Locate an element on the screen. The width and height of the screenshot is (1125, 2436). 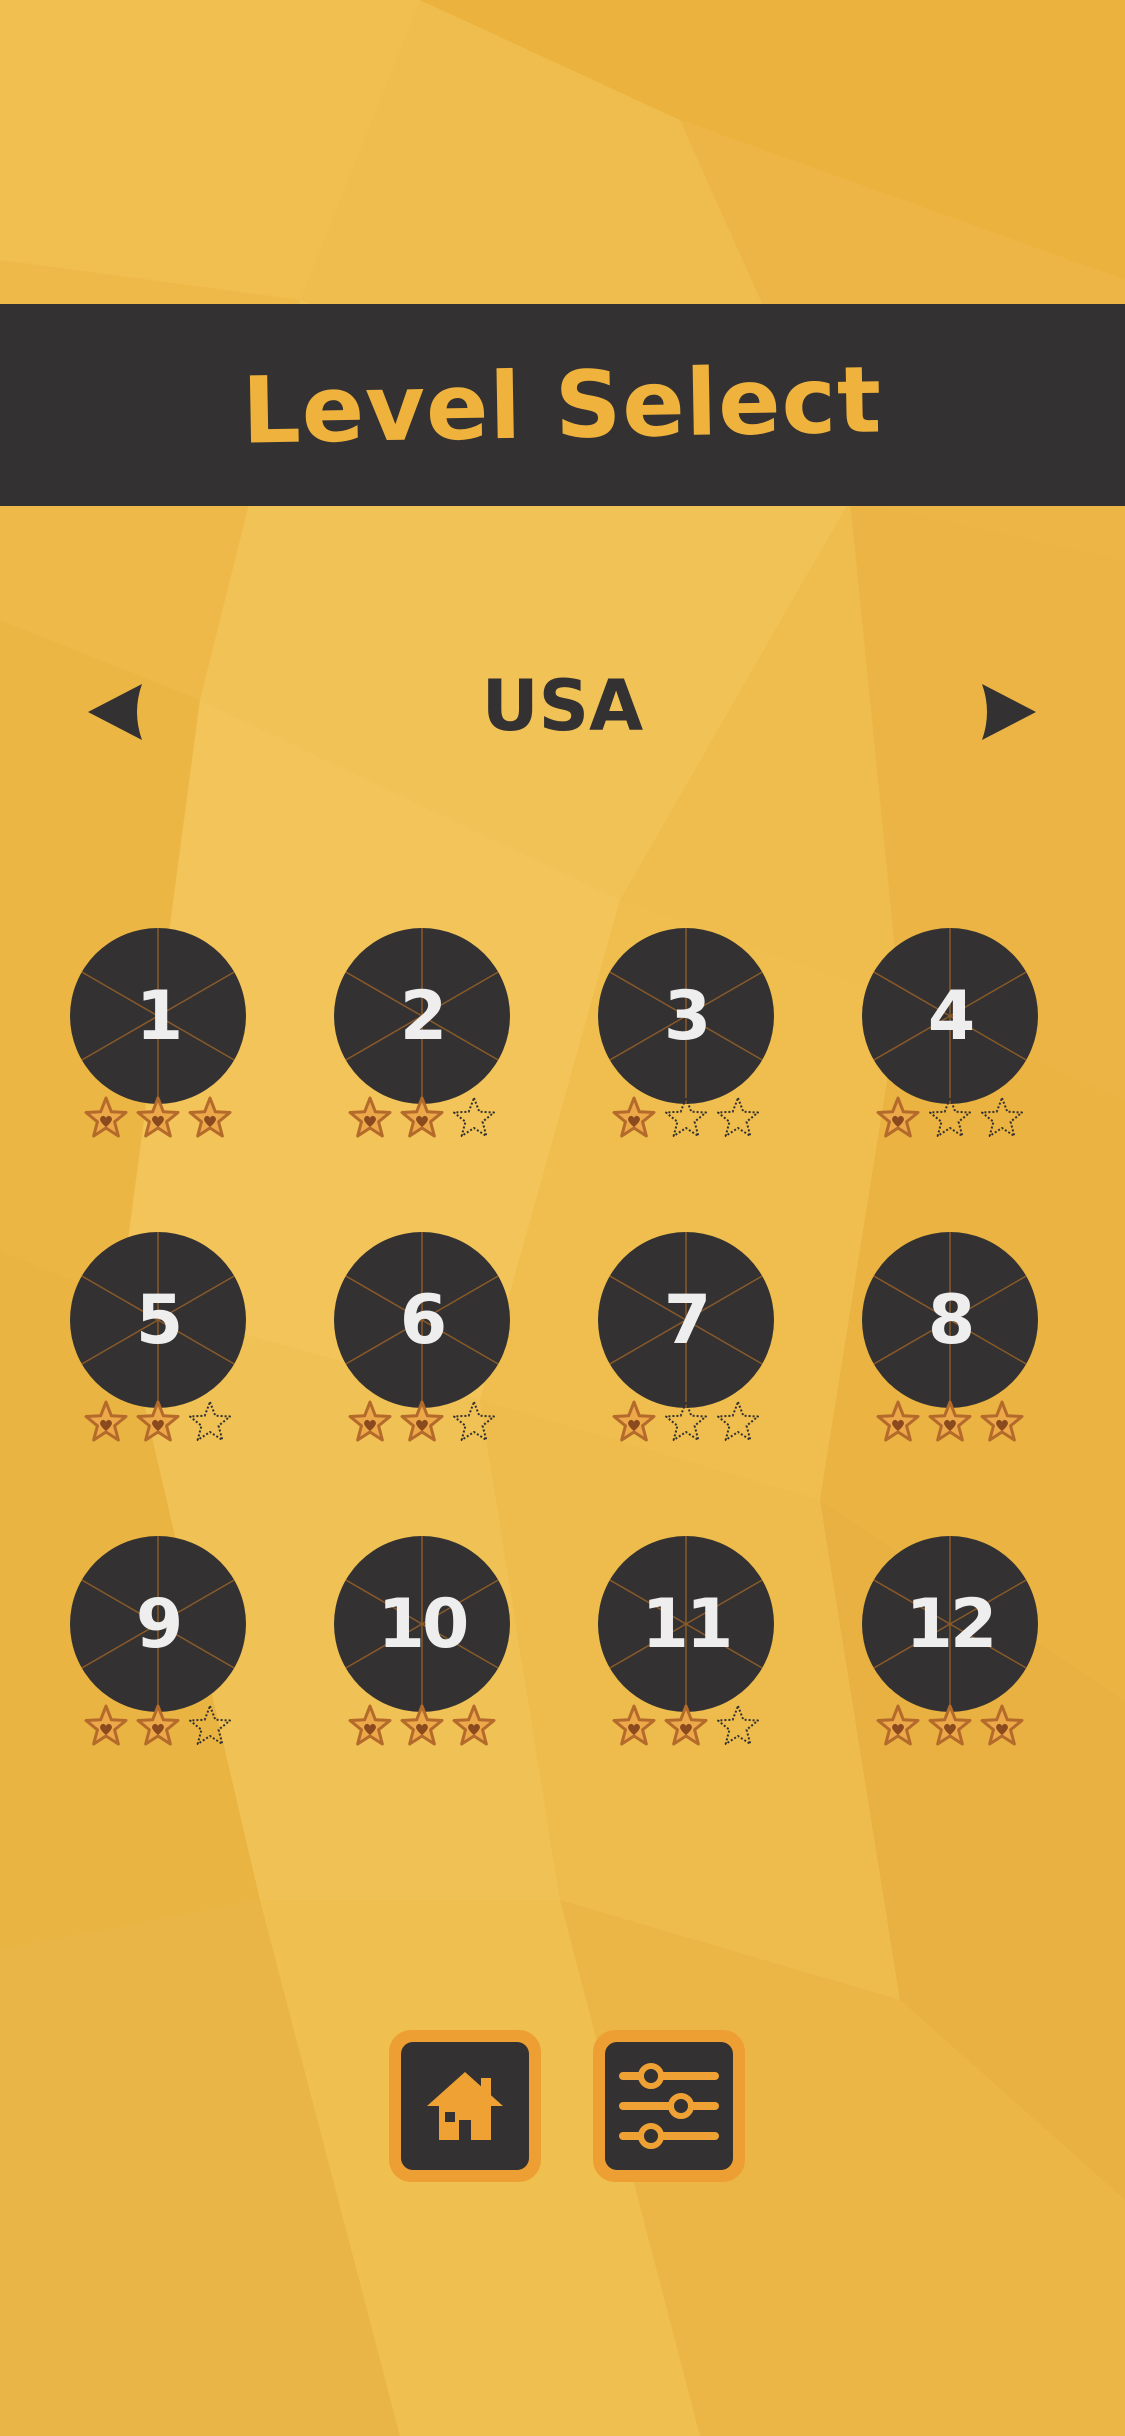
home-icon is located at coordinates (465, 2106).